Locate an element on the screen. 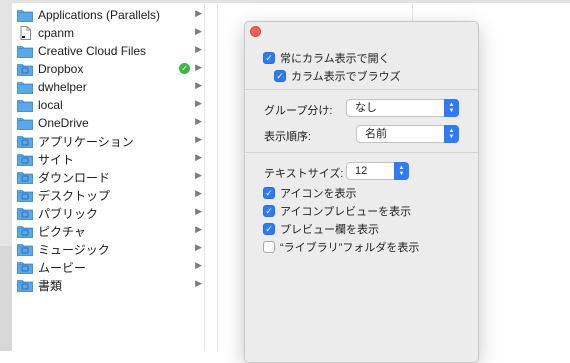 The height and width of the screenshot is (363, 570). desktop-folder-icon is located at coordinates (25, 195).